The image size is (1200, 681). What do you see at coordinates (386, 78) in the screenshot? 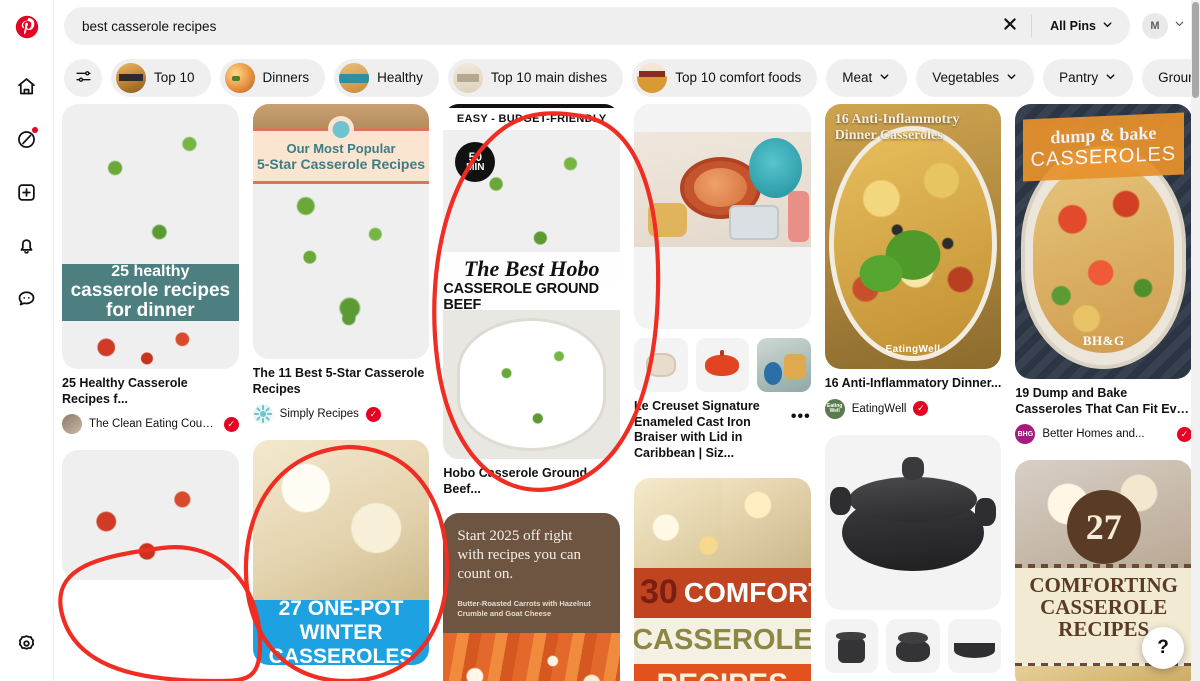
I see `filter-chip-healthy: Healthy` at bounding box center [386, 78].